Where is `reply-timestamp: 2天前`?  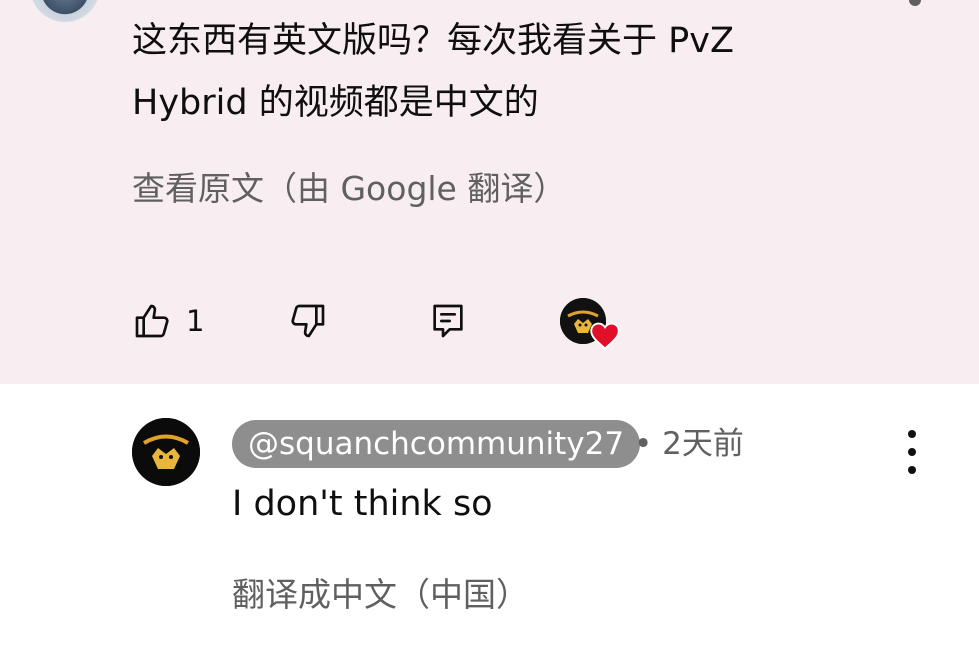 reply-timestamp: 2天前 is located at coordinates (703, 444).